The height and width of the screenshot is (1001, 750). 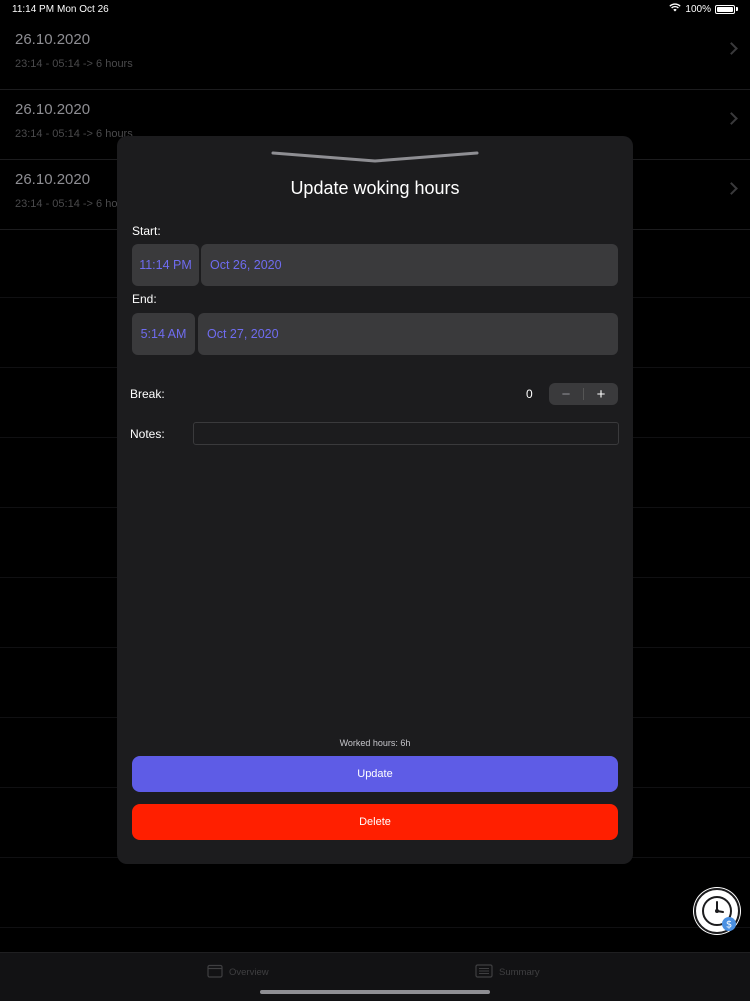 What do you see at coordinates (409, 265) in the screenshot?
I see `start-date-picker: Oct 26, 2020` at bounding box center [409, 265].